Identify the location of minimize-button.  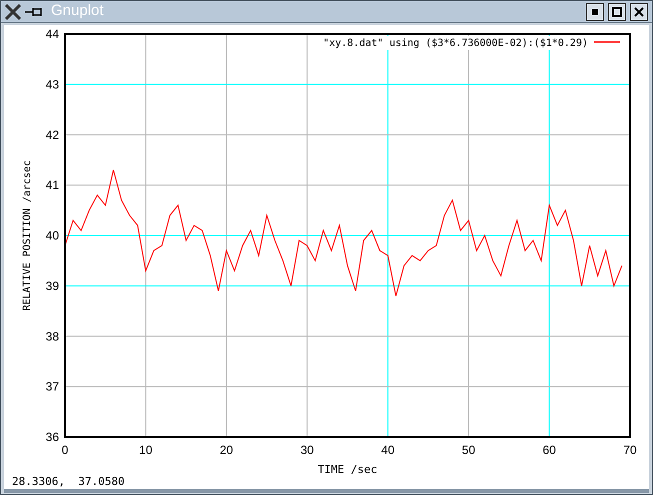
(595, 11).